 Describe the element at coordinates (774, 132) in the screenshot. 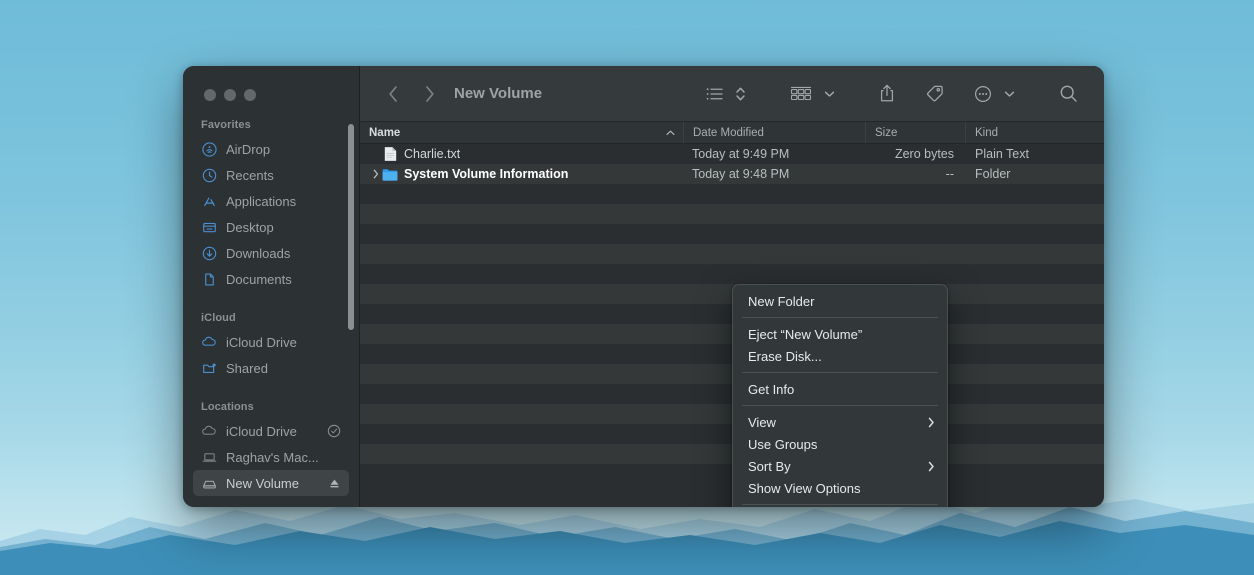

I see `column-header-date-modified: Date Modified` at that location.